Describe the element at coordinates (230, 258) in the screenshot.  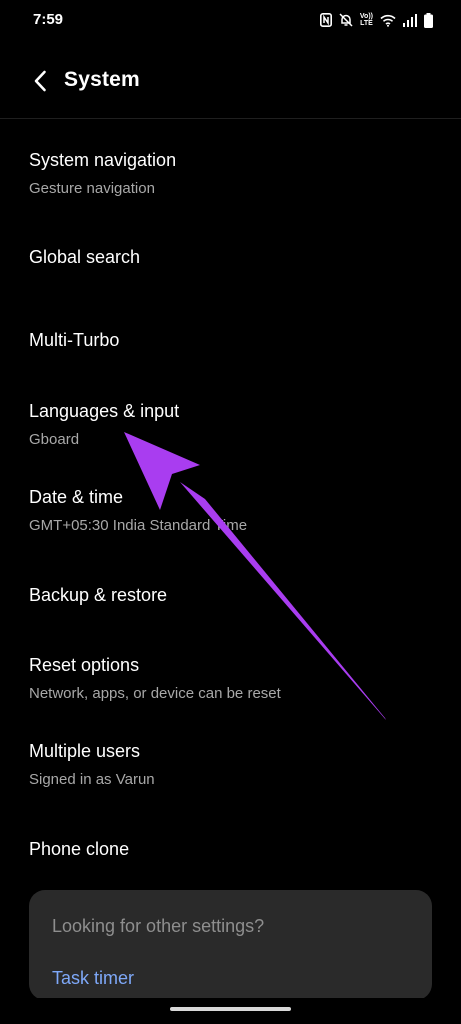
I see `setting-global-search: Global search` at that location.